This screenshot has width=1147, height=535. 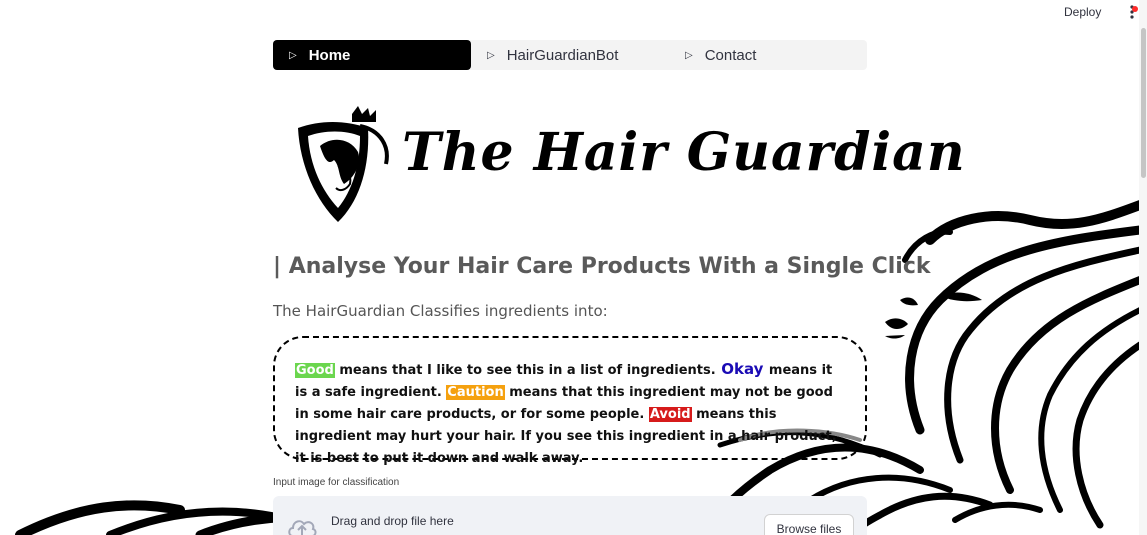 What do you see at coordinates (336, 482) in the screenshot?
I see `upload-label: Input image for classification` at bounding box center [336, 482].